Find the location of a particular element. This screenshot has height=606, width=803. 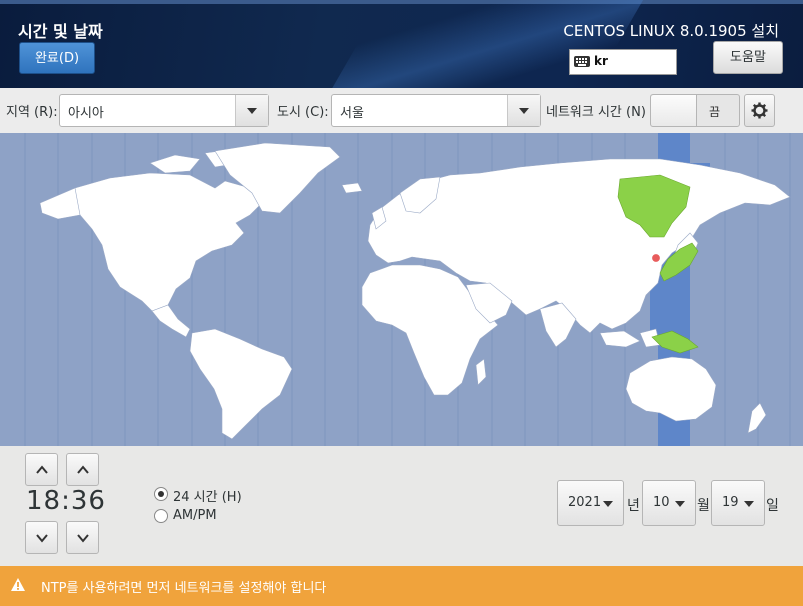

network-time-label: 네트워크 시간 (N) is located at coordinates (596, 112).